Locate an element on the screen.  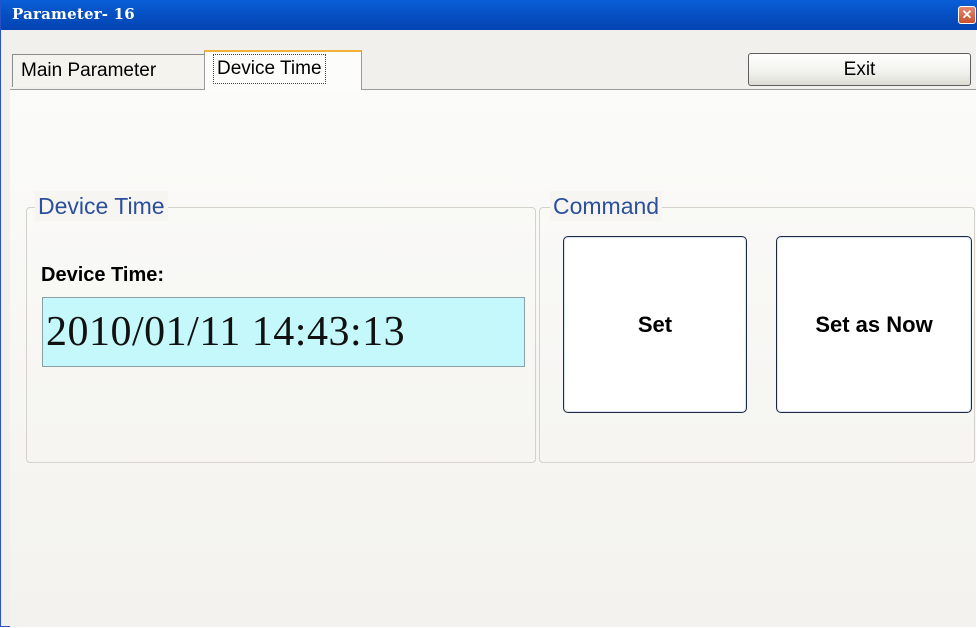
device-time-field: 2010/01/11 14:43:13 is located at coordinates (283, 332).